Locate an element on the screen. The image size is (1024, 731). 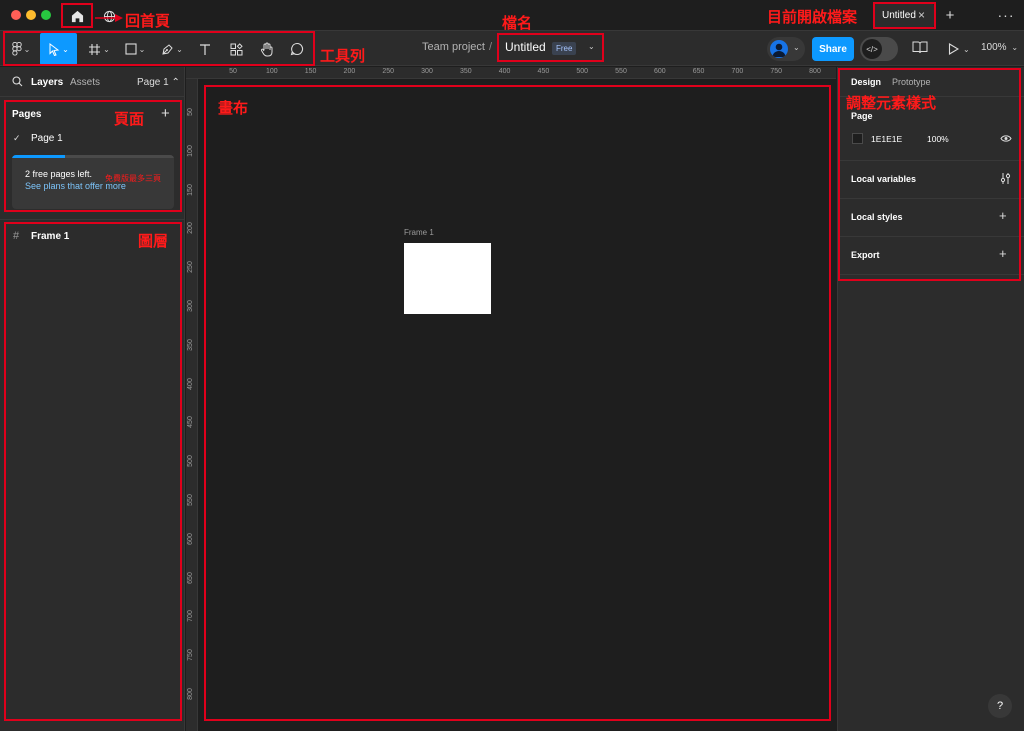
pages-usage-bar is located at coordinates (93, 156).